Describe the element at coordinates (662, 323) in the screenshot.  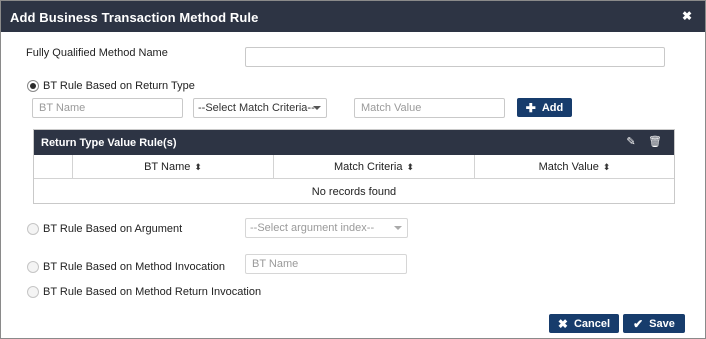
I see `save-button-label: Save` at that location.